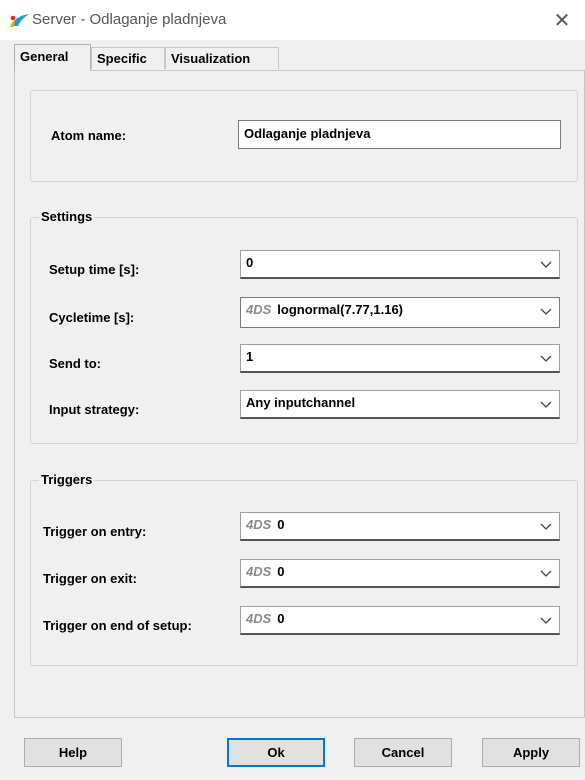 The image size is (585, 780). Describe the element at coordinates (89, 135) in the screenshot. I see `atom-name-label: Atom name:` at that location.